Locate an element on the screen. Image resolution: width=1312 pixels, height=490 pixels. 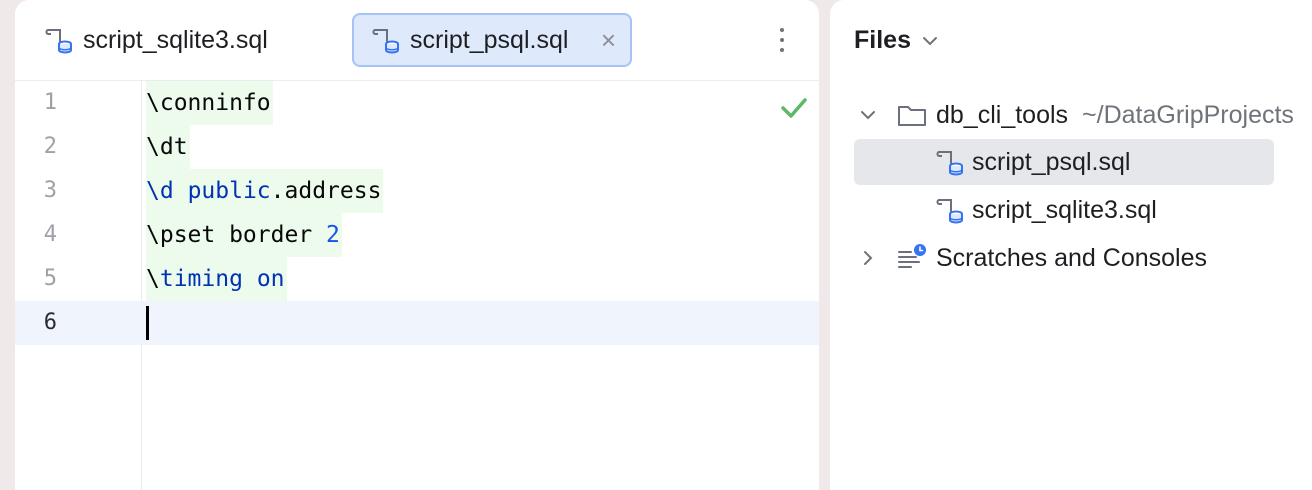
code-text: \pset border 2 is located at coordinates (244, 235).